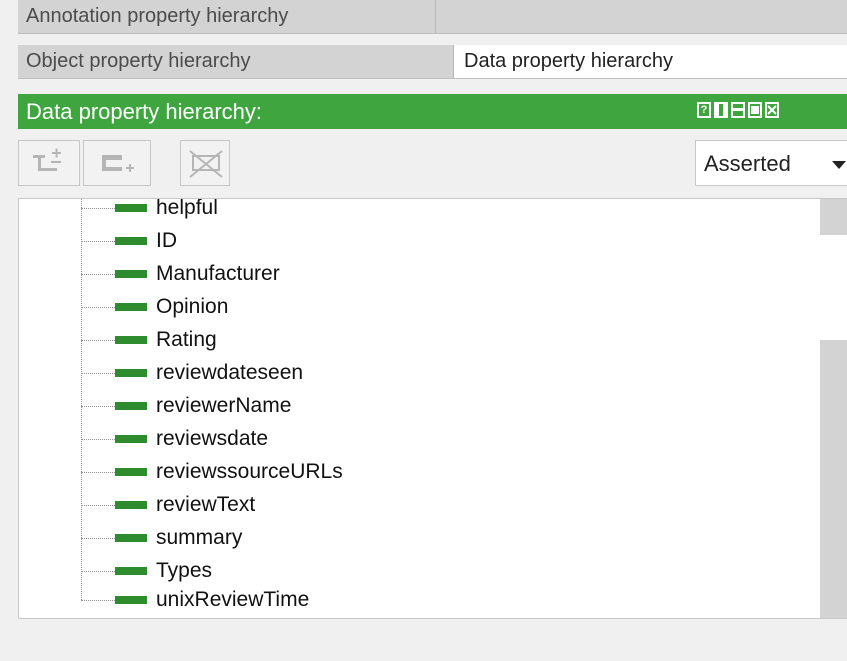 The image size is (847, 661). I want to click on hierarchy-mode-select: Asserted, so click(771, 163).